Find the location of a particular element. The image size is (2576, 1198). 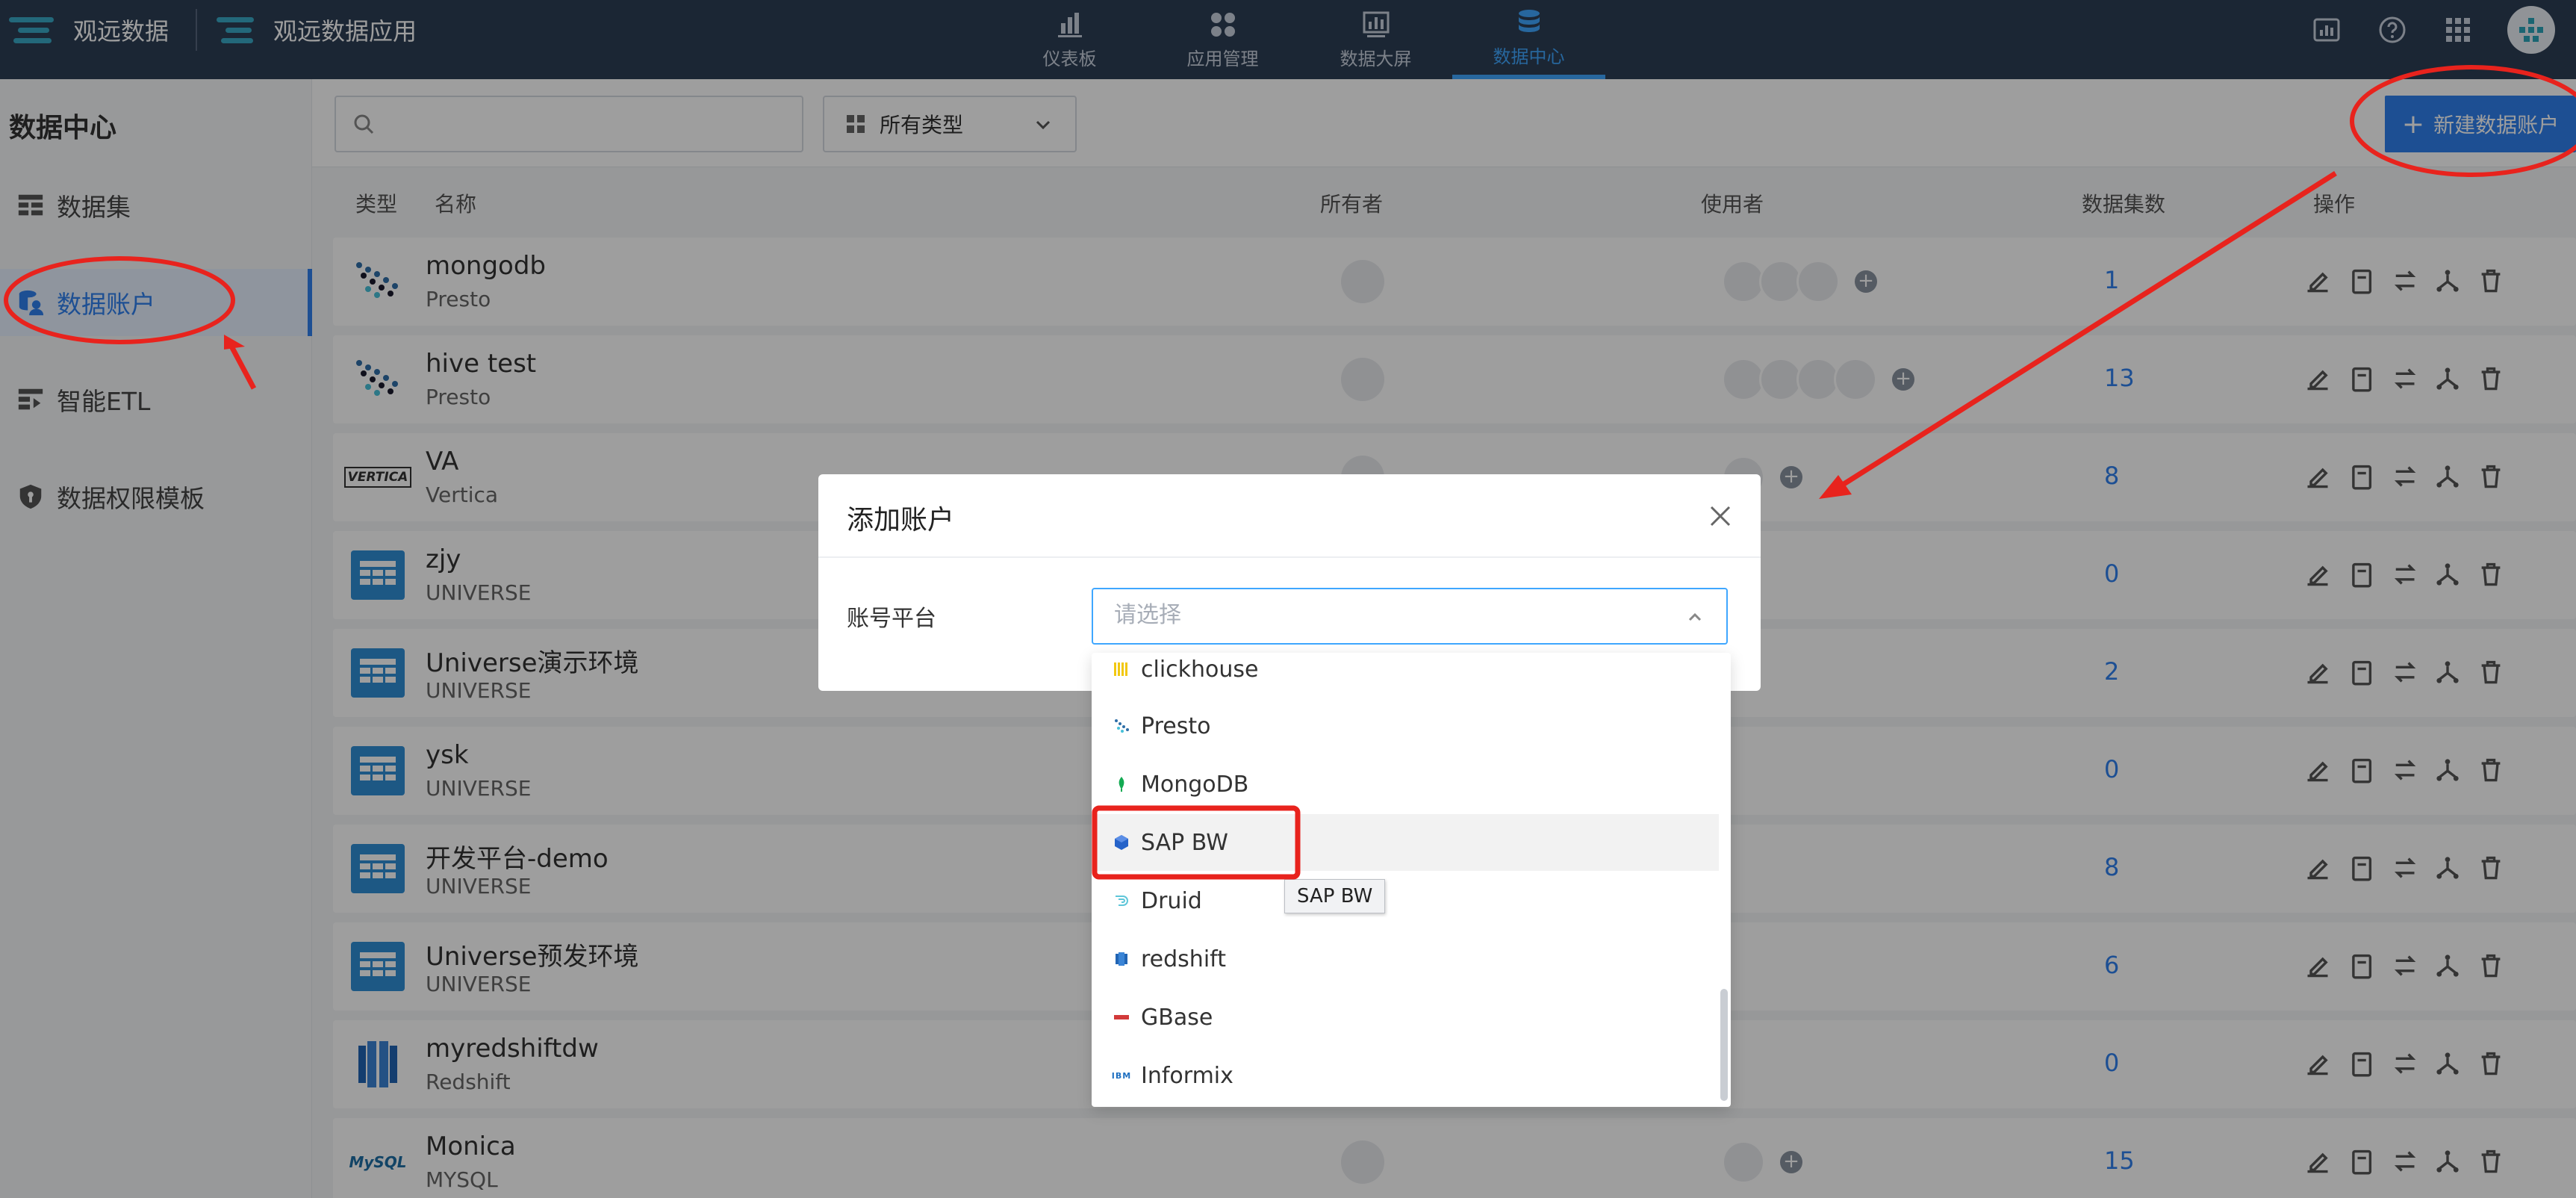

presto-icon is located at coordinates (1121, 726).